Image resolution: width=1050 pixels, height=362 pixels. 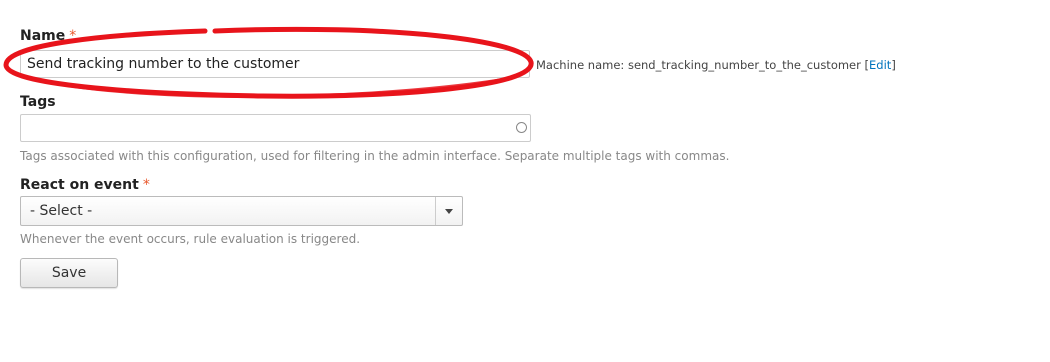 I want to click on autocomplete-throbber-icon, so click(x=521, y=127).